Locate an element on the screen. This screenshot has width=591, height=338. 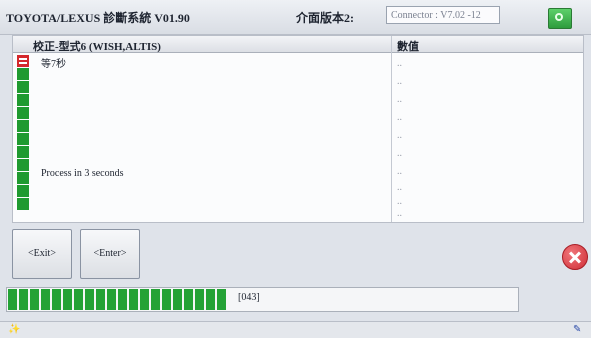
status-tool-icon: ✨ is located at coordinates (14, 329).